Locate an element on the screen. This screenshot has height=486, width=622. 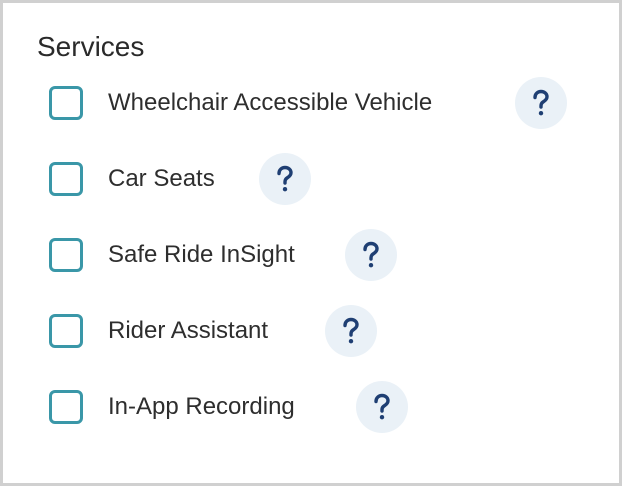
service-option-safe-ride-insight: Safe Ride InSight is located at coordinates (172, 255).